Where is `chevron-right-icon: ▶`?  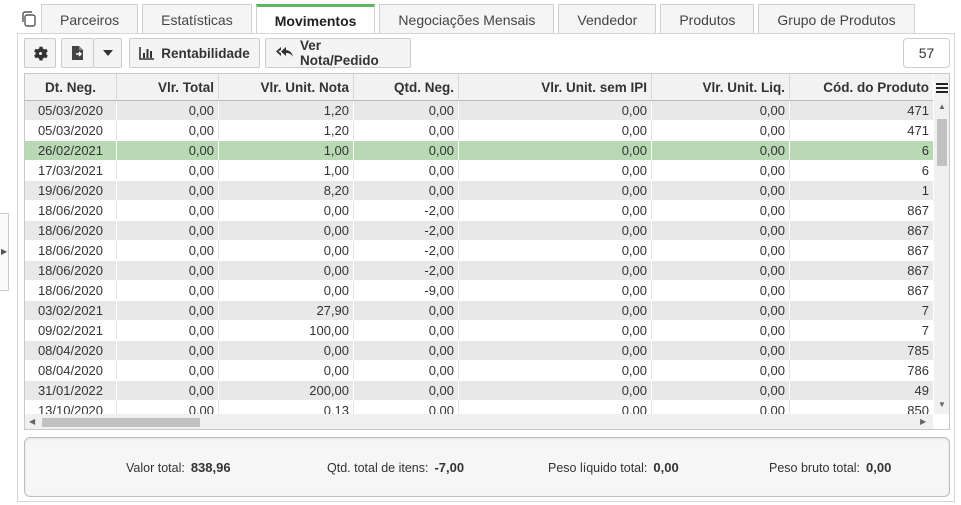 chevron-right-icon: ▶ is located at coordinates (4, 251).